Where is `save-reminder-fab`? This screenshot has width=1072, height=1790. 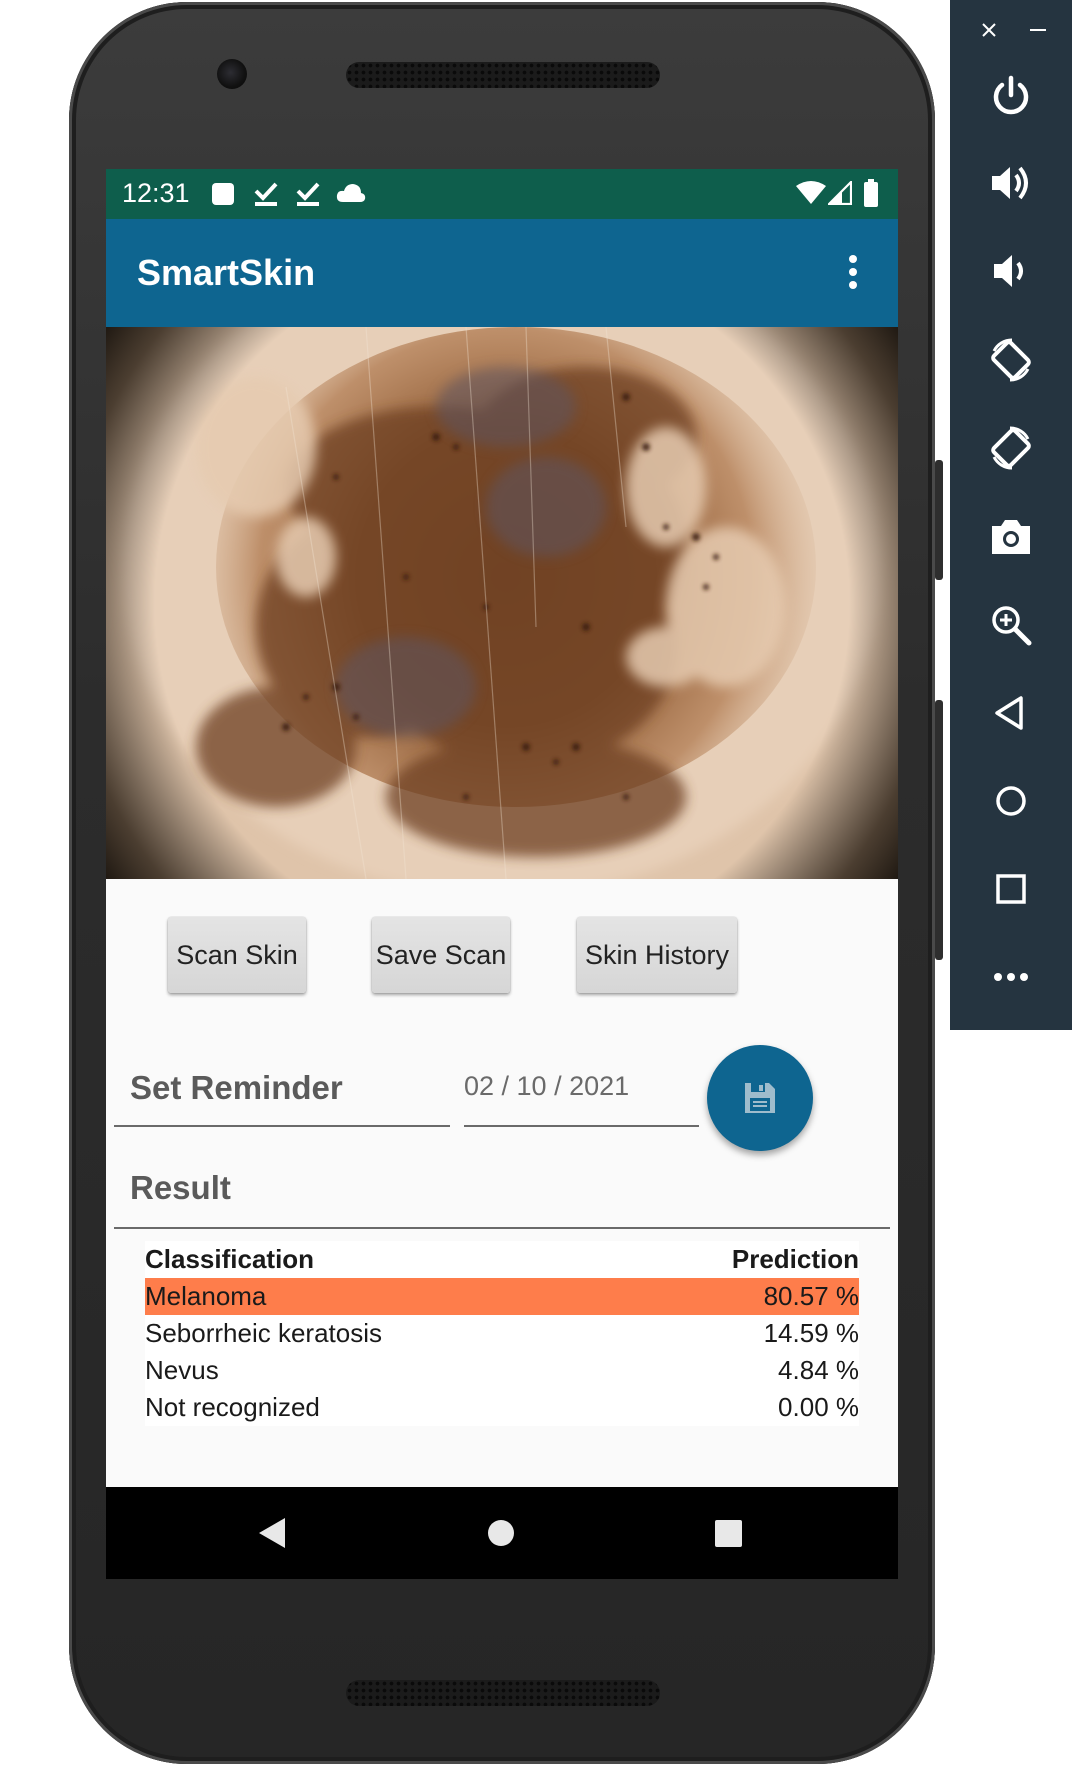 save-reminder-fab is located at coordinates (760, 1098).